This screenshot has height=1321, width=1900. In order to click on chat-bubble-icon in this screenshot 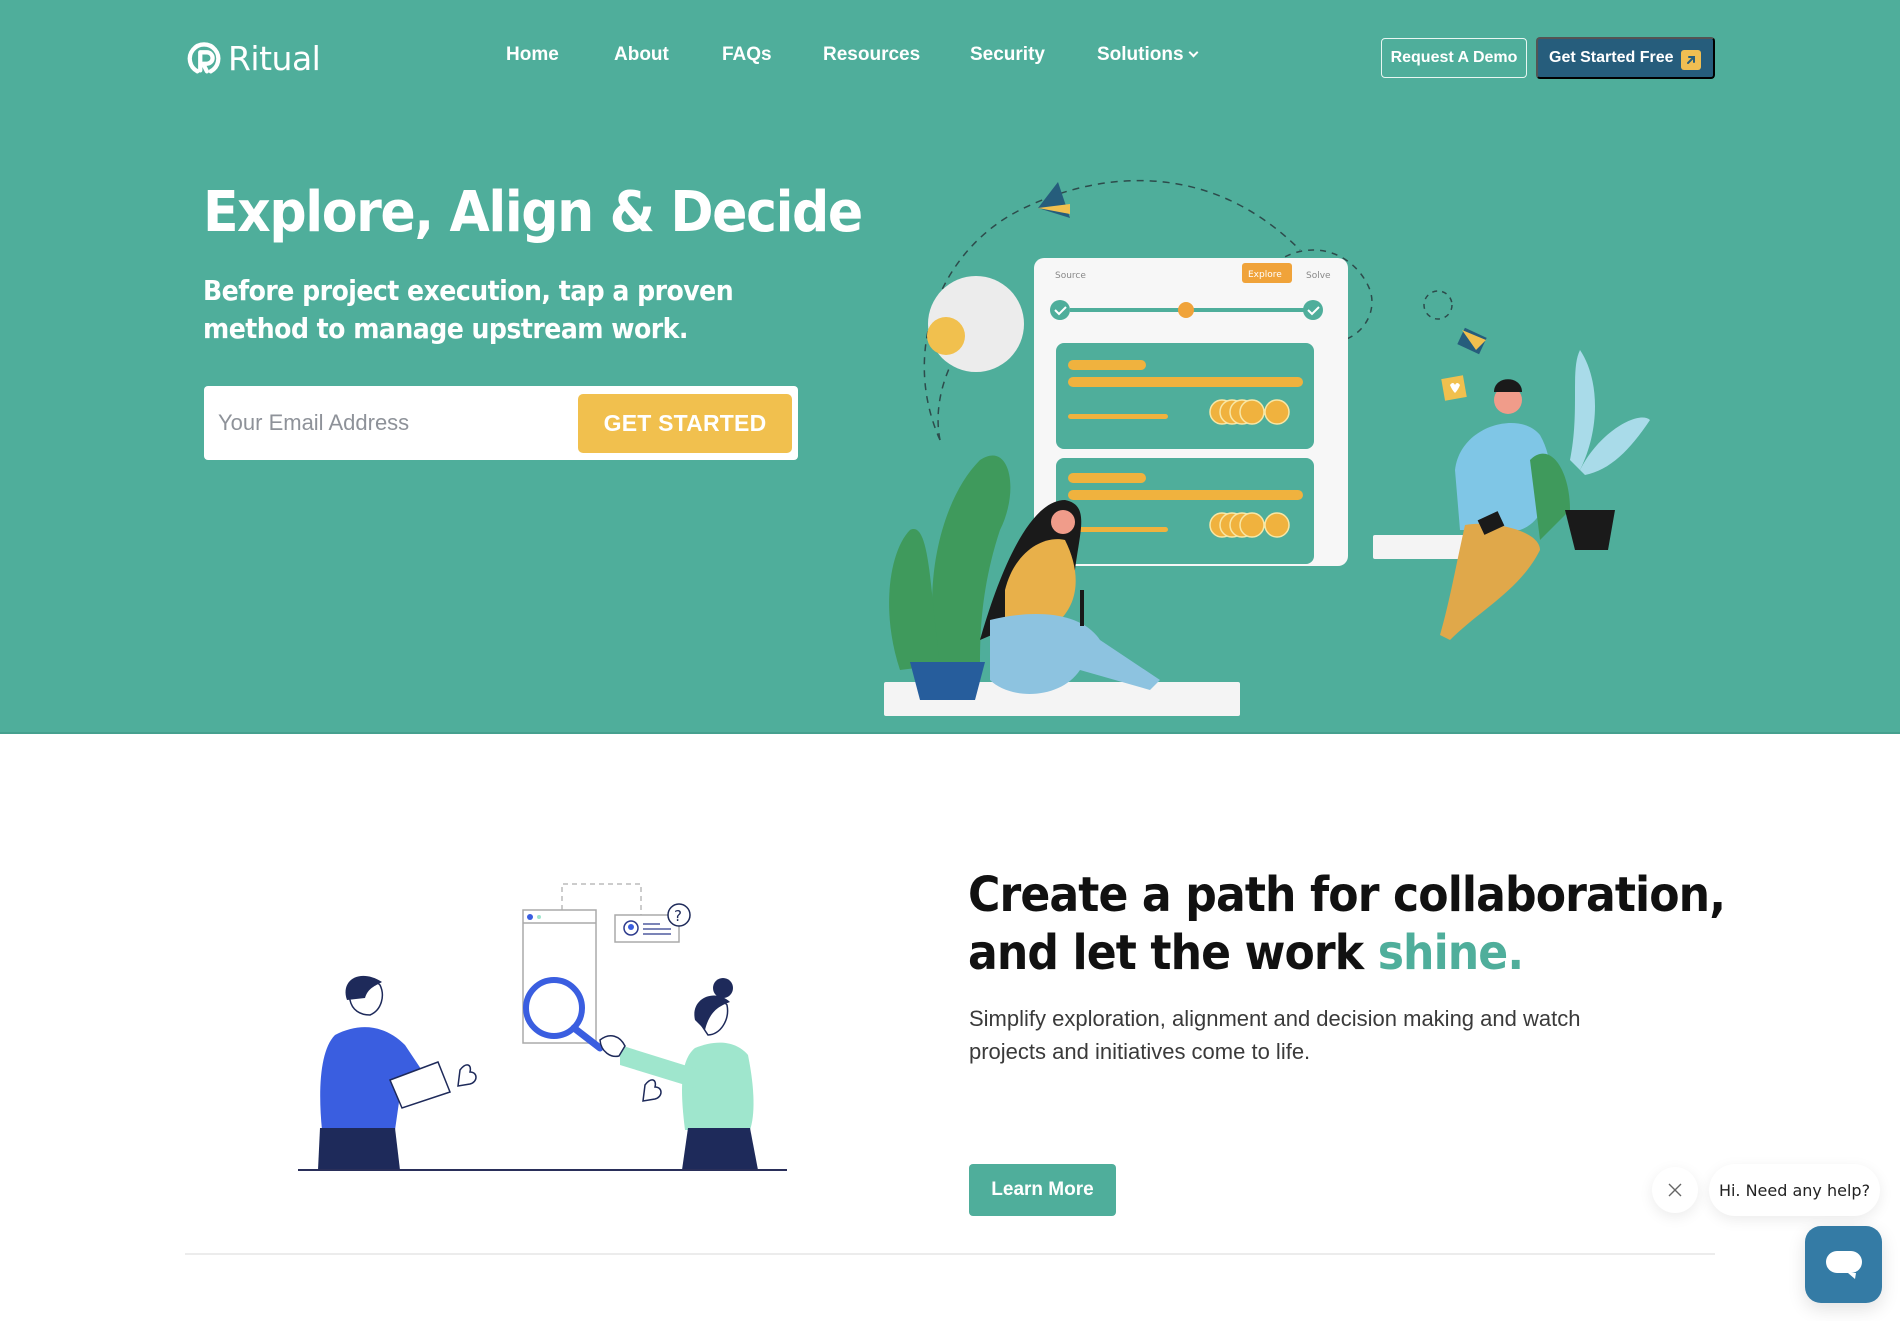, I will do `click(1843, 1264)`.